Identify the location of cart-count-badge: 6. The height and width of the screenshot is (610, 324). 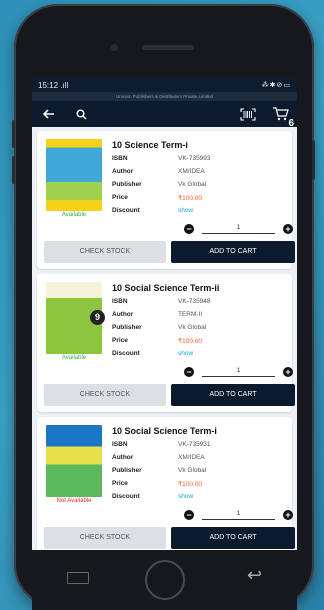
(291, 123).